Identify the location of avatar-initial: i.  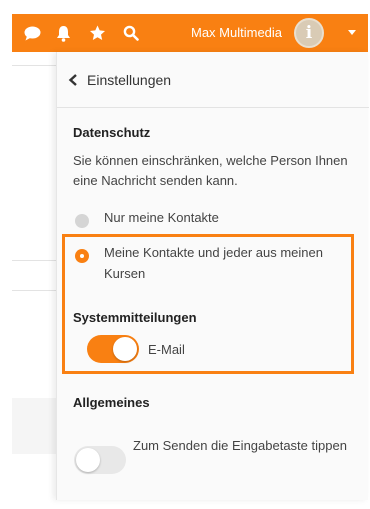
(309, 33).